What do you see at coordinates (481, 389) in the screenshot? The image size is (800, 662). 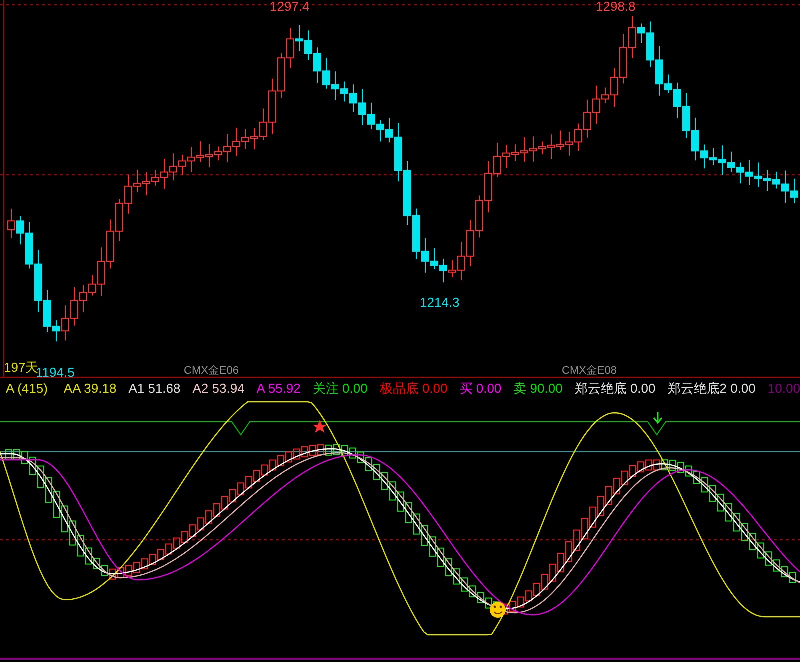 I see `indicator-value: 买 0.00` at bounding box center [481, 389].